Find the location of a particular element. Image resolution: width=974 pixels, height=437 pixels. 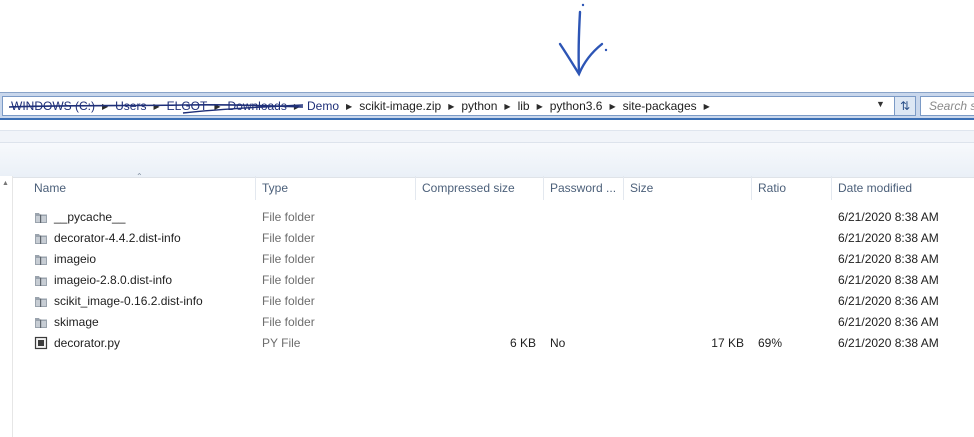

file-ratio: 69% is located at coordinates (770, 343).